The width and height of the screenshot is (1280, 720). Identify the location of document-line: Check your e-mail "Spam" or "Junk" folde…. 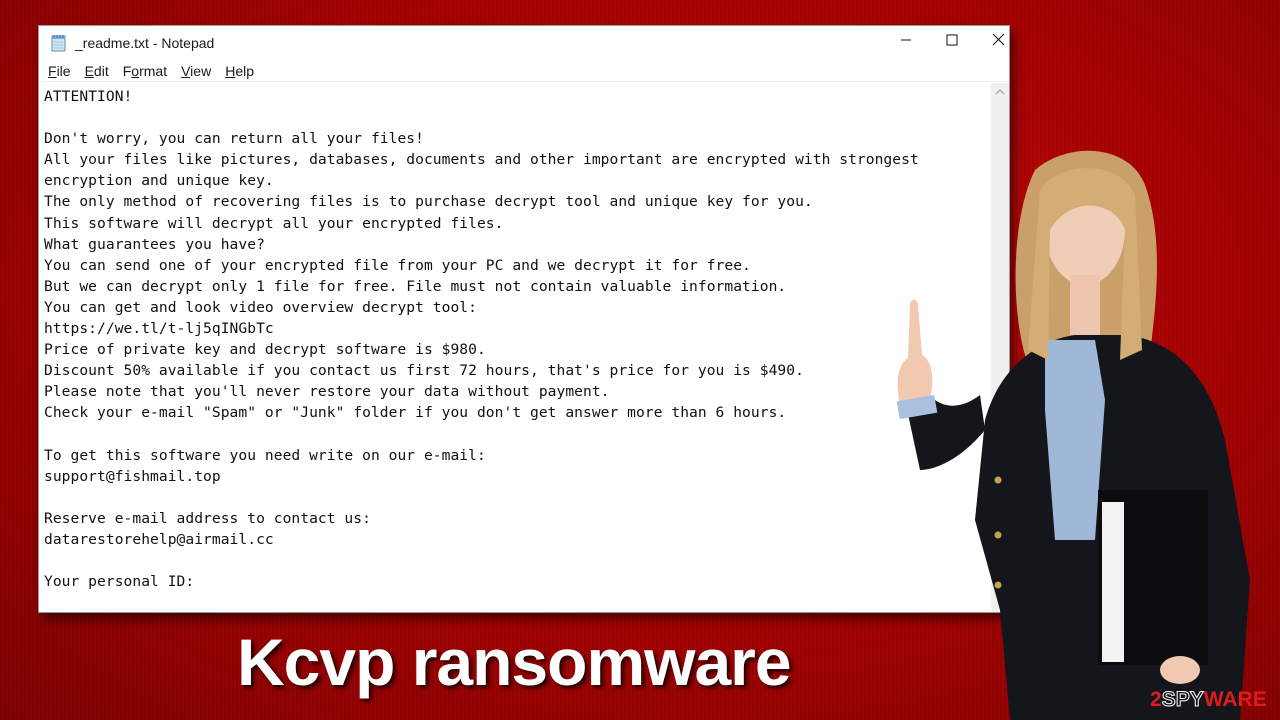
(415, 413).